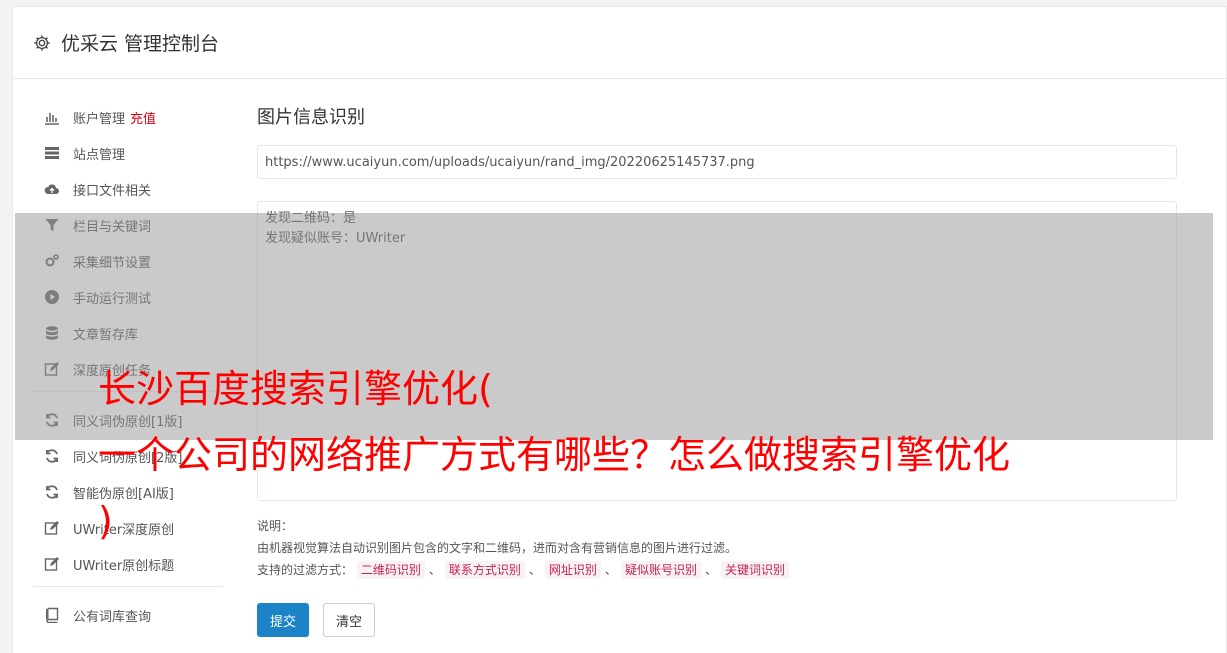 This screenshot has height=653, width=1227. Describe the element at coordinates (52, 189) in the screenshot. I see `cloud-upload-icon` at that location.